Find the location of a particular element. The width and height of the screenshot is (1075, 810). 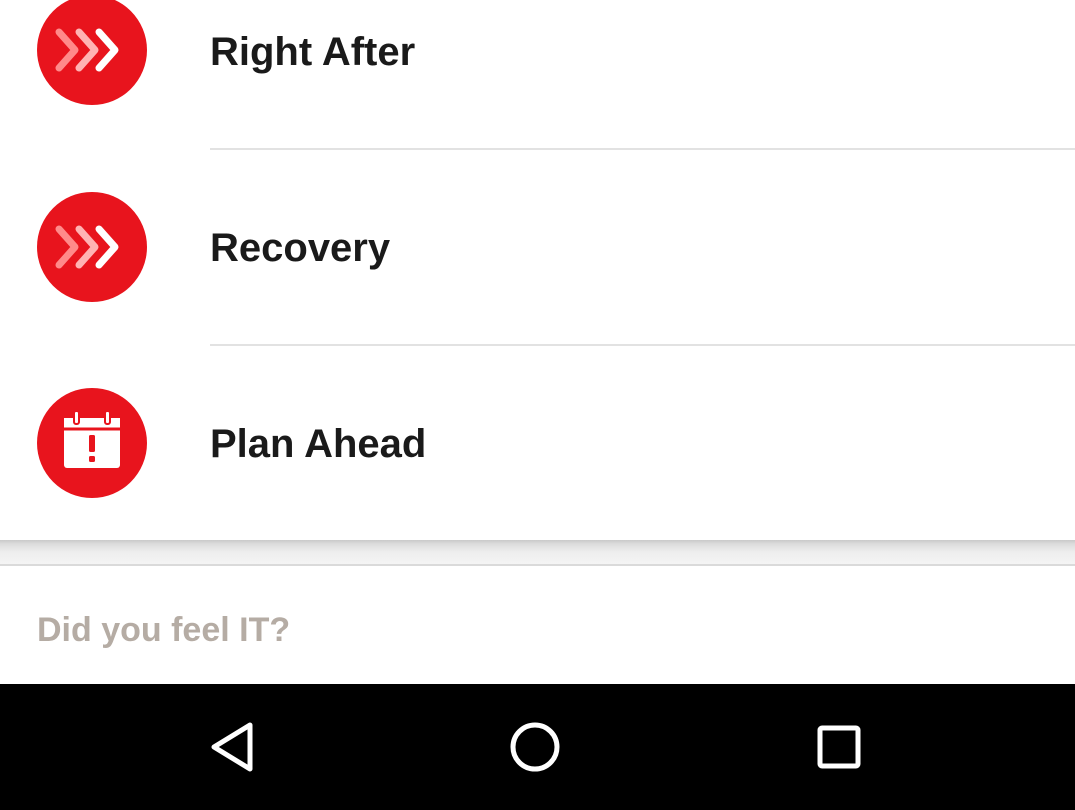

home-circle-icon is located at coordinates (535, 747).